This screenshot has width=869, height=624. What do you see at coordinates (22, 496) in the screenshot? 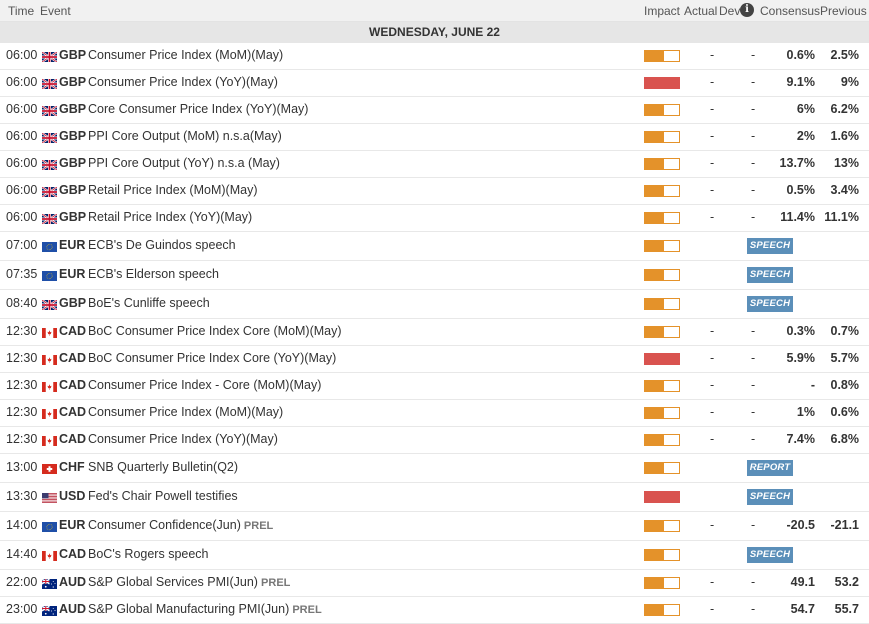
I see `event-time: 13:30` at bounding box center [22, 496].